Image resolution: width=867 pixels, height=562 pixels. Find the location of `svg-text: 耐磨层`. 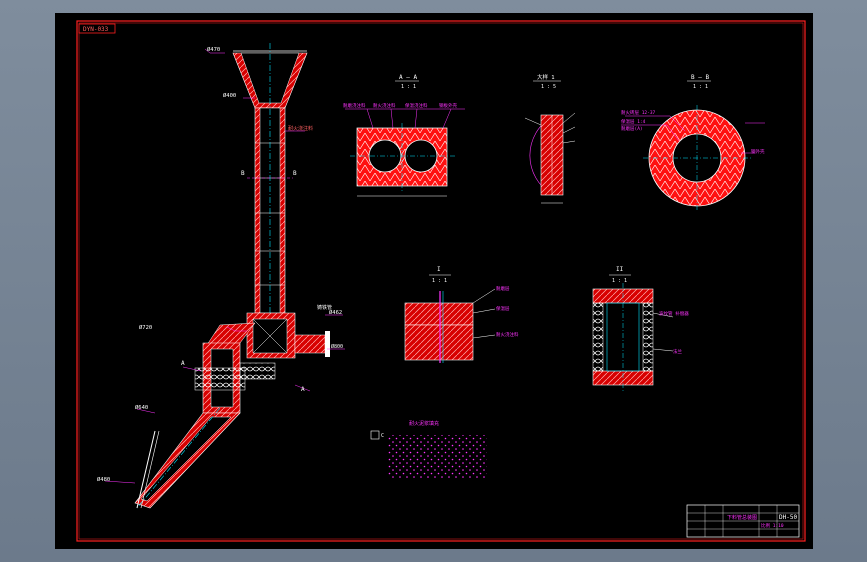

svg-text: 耐磨层 is located at coordinates (503, 288).